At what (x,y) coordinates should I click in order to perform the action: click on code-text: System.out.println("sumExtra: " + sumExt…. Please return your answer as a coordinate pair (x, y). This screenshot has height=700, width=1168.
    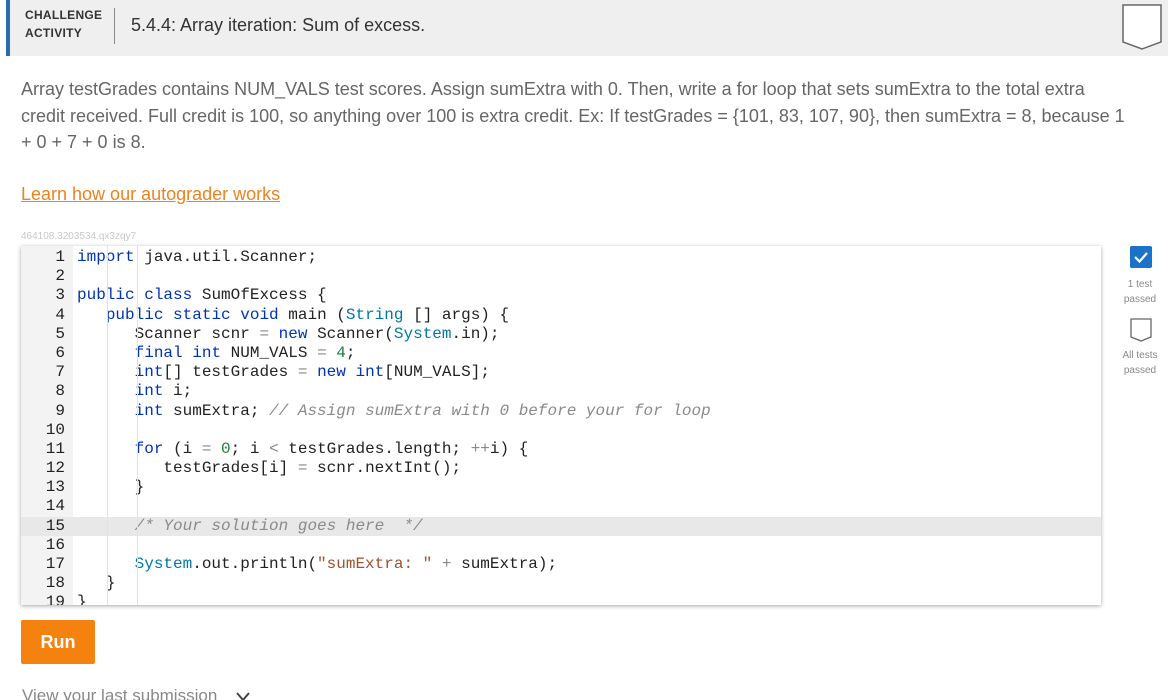
    Looking at the image, I should click on (317, 564).